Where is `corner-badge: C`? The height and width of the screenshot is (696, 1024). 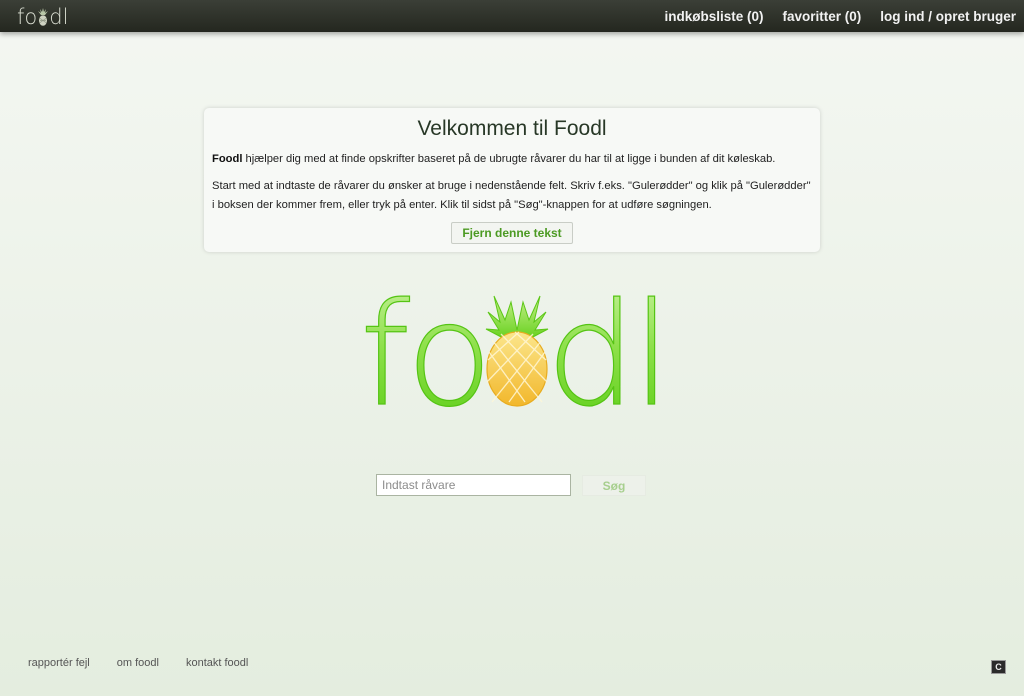
corner-badge: C is located at coordinates (998, 667).